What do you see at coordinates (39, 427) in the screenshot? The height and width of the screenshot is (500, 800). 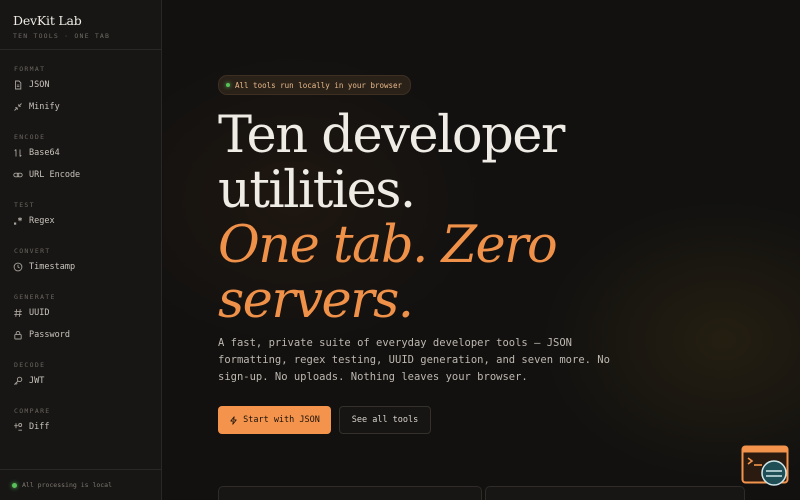 I see `sidebar-item-label: Diff` at bounding box center [39, 427].